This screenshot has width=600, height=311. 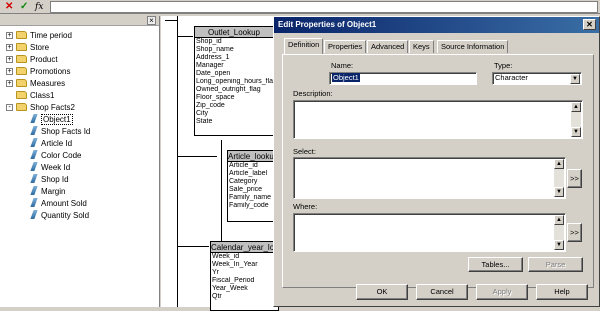 What do you see at coordinates (59, 216) in the screenshot?
I see `tree-node: Quantity Sold` at bounding box center [59, 216].